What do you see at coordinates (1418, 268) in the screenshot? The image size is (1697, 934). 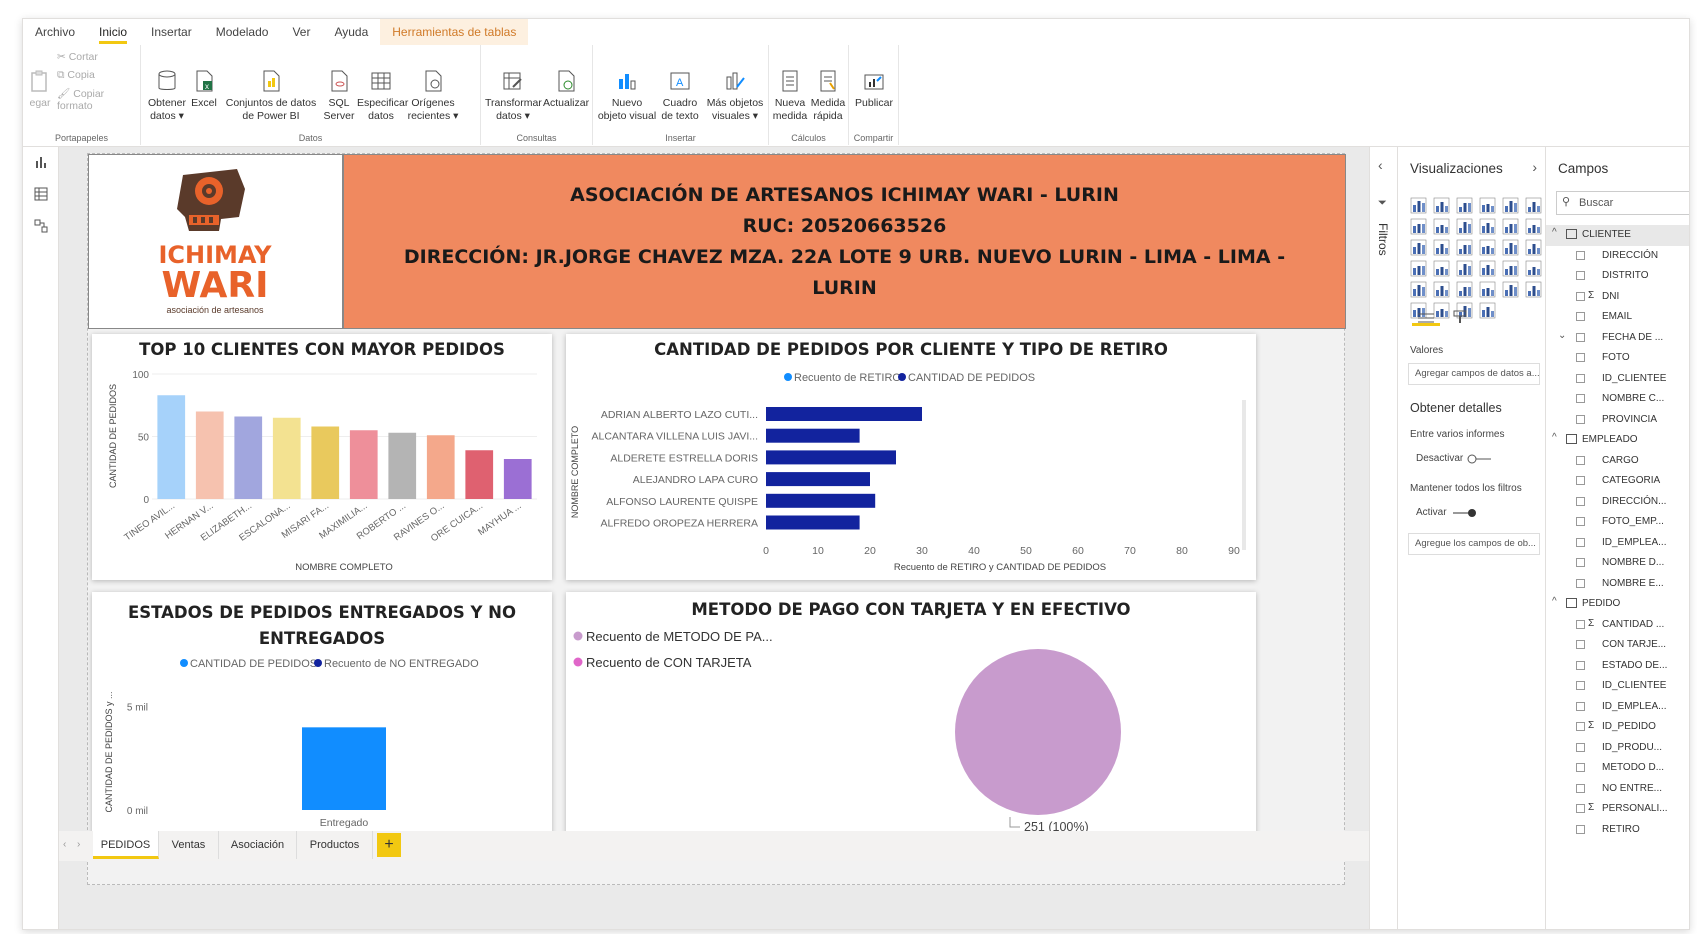 I see `filled-map-icon` at bounding box center [1418, 268].